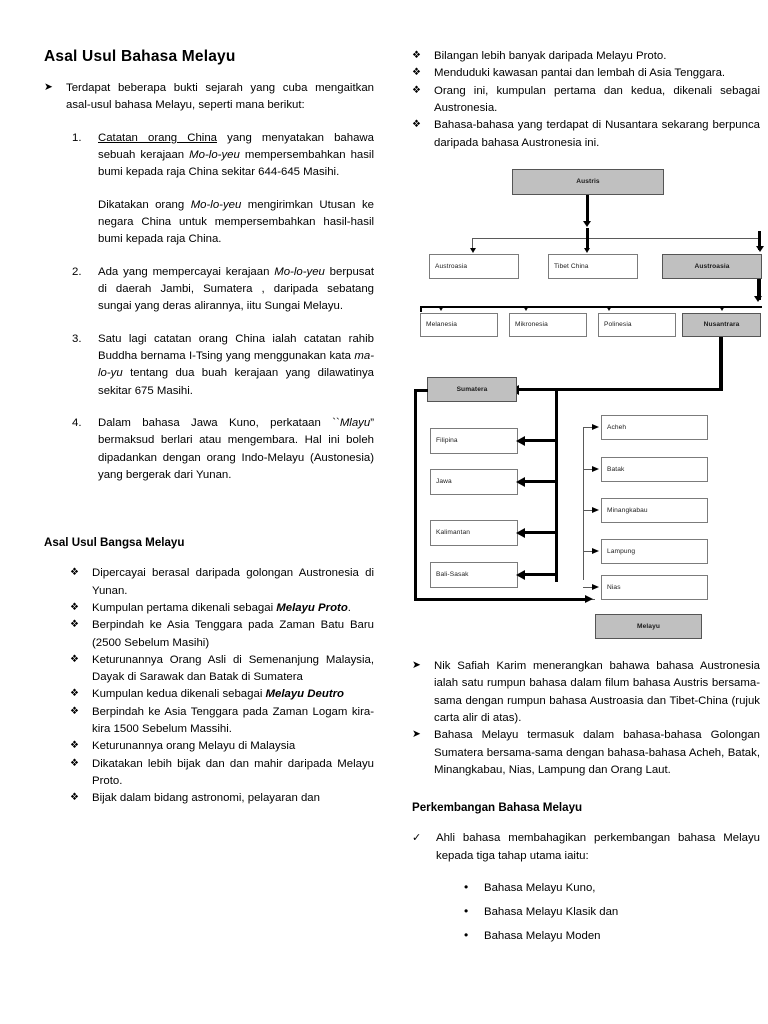 The width and height of the screenshot is (768, 1024). I want to click on emphasis-term: Melayu Deutro, so click(304, 694).